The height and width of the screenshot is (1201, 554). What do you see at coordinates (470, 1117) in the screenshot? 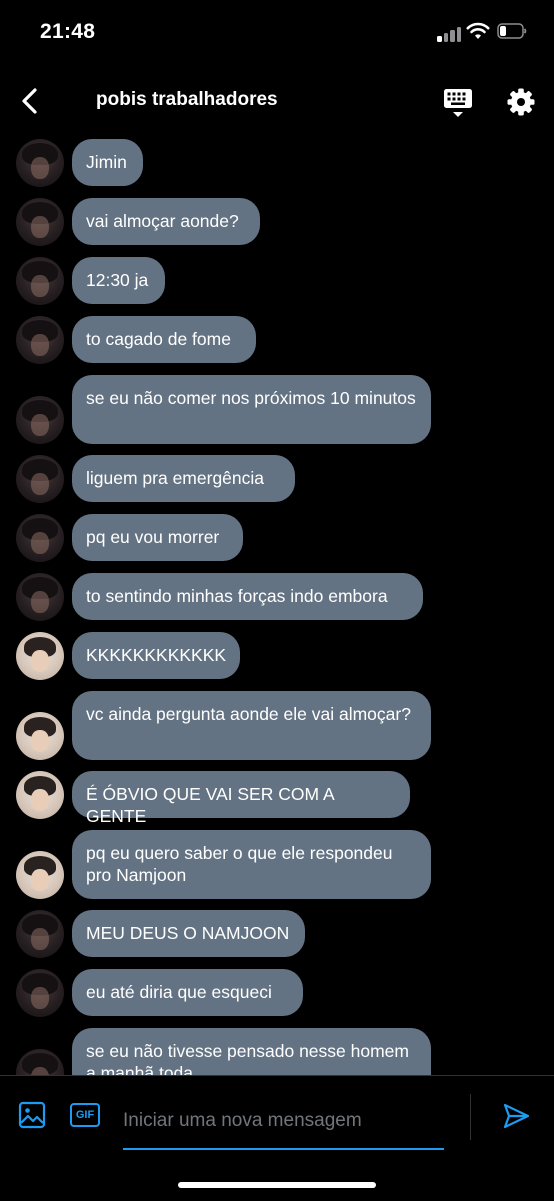
I see `divider` at bounding box center [470, 1117].